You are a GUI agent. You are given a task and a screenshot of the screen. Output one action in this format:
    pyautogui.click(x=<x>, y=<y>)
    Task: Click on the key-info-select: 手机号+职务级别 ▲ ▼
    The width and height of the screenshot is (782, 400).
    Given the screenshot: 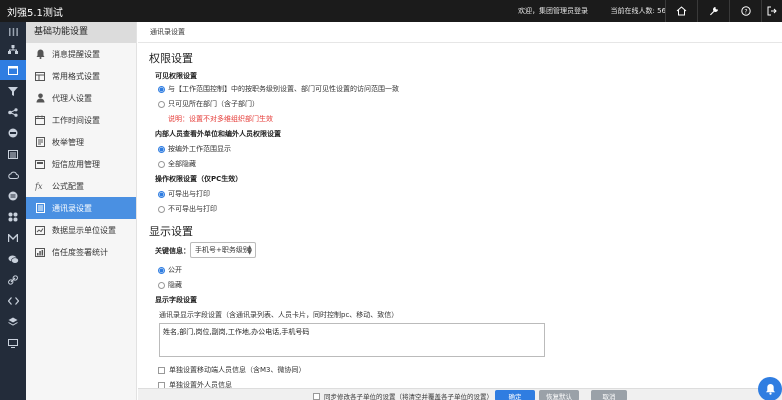 What is the action you would take?
    pyautogui.click(x=223, y=250)
    